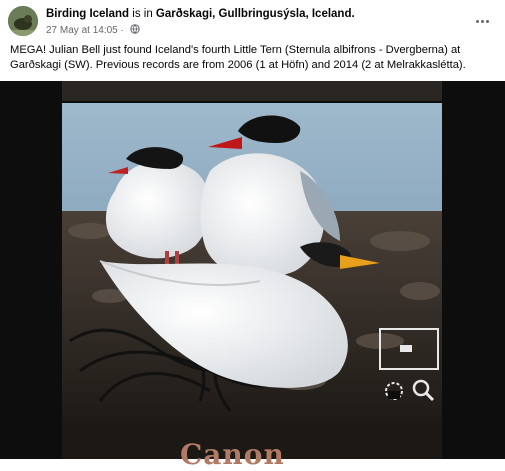  I want to click on page-name-link: Birding Iceland, so click(87, 14).